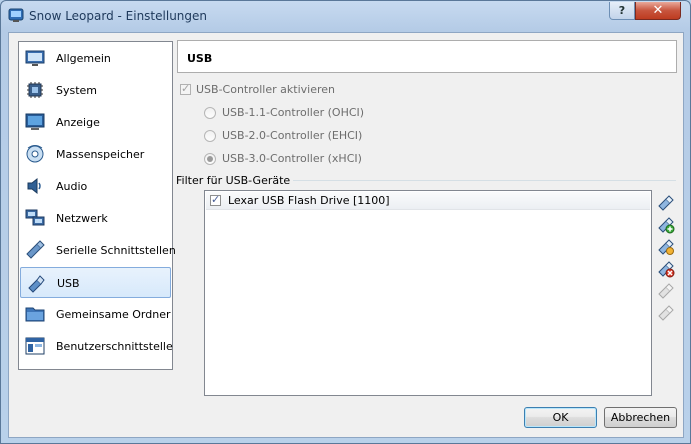 The image size is (691, 444). Describe the element at coordinates (666, 269) in the screenshot. I see `remove-filter-icon` at that location.